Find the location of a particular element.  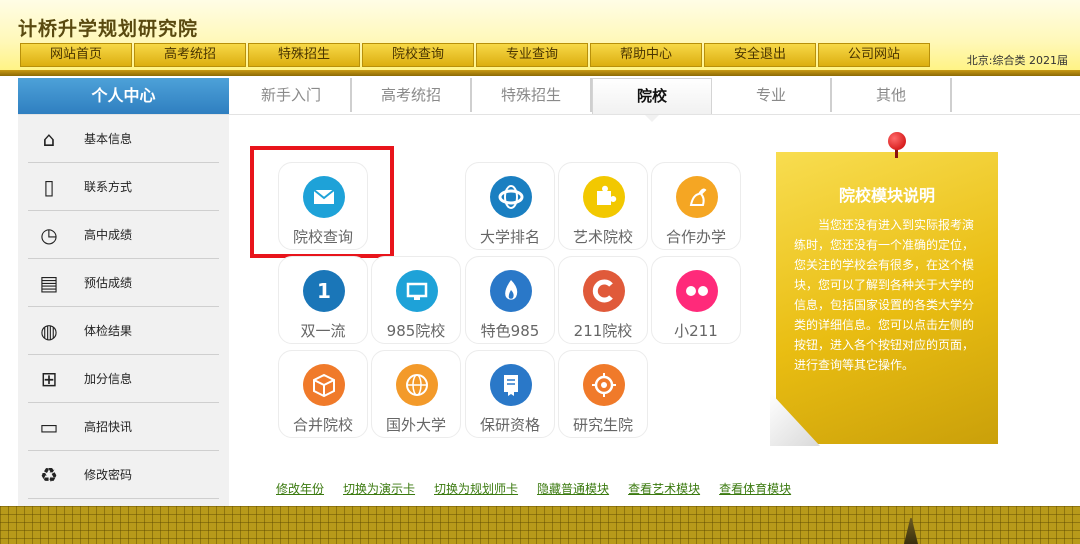

sidebar-item-label: 加分信息 is located at coordinates (108, 379).